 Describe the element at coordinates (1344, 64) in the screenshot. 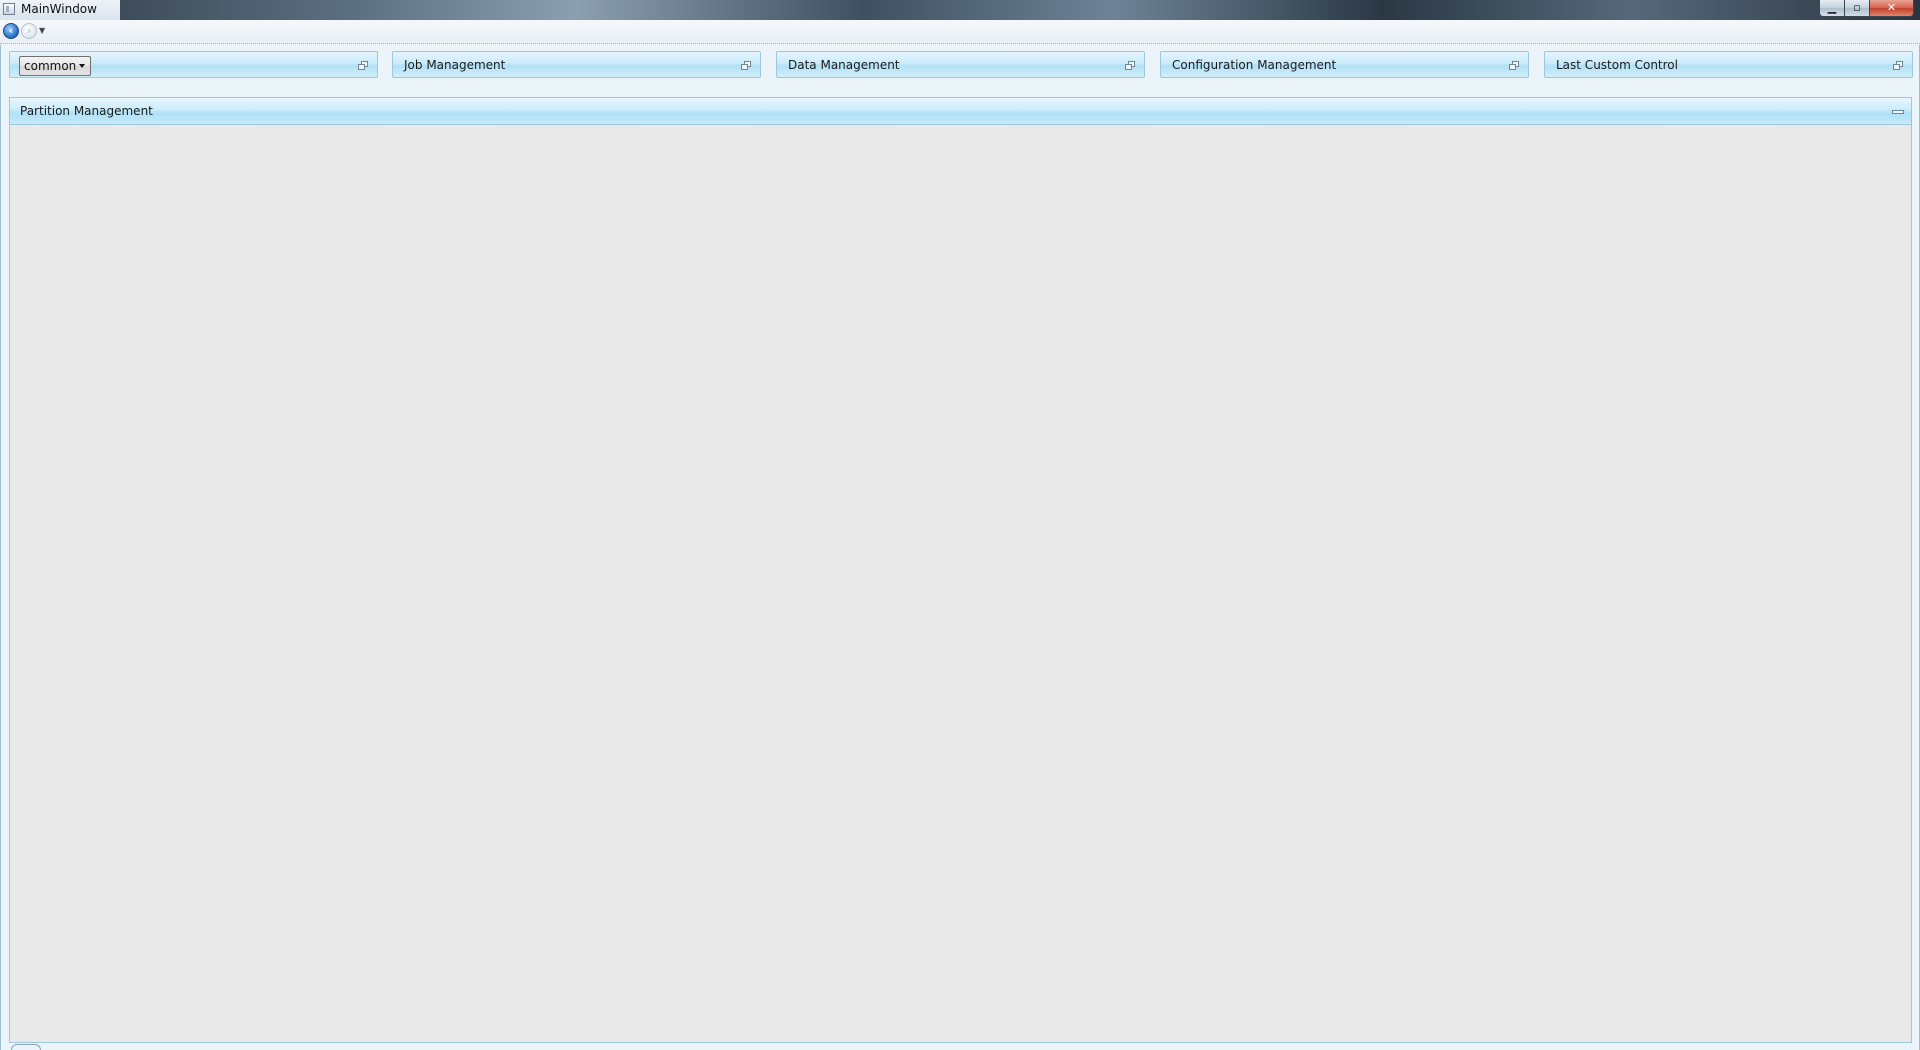

I see `dock-panel-configuration-management: Configuration Management` at that location.